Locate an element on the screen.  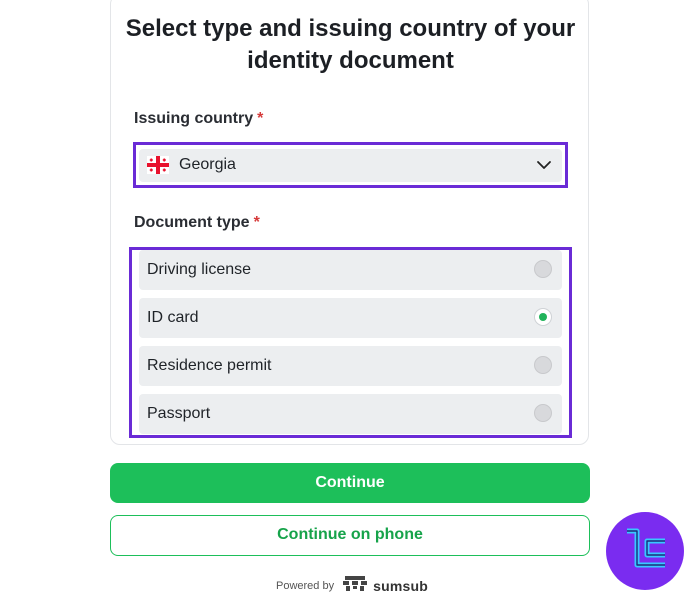
continue-on-phone-button: Continue on phone is located at coordinates (350, 535).